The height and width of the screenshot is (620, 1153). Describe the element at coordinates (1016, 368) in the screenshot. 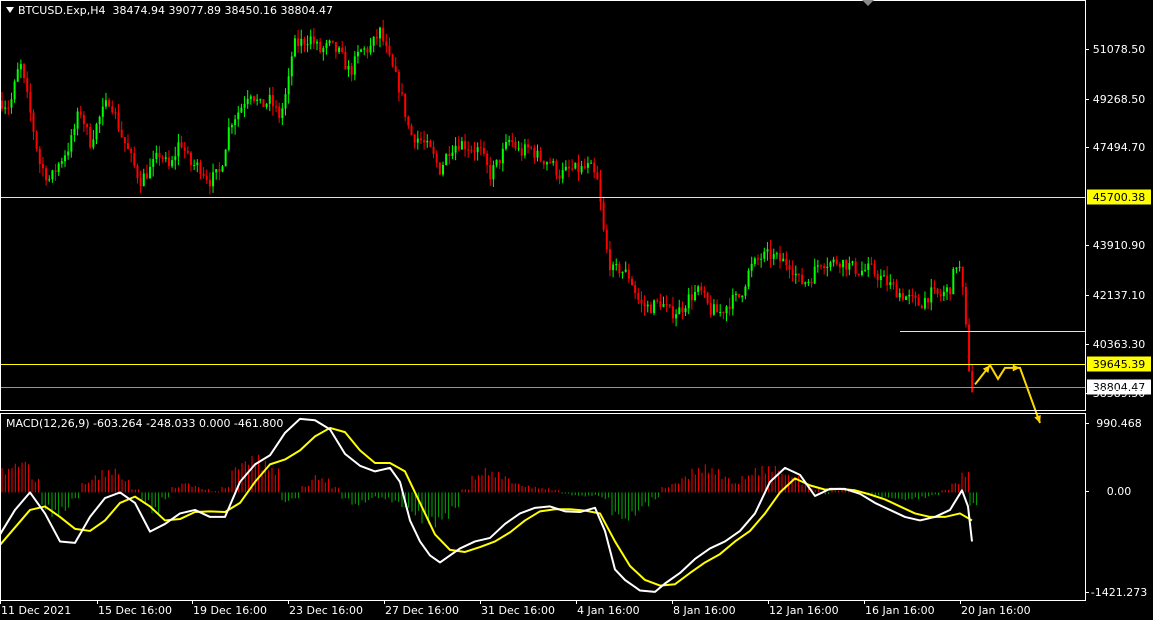

I see `arrow-head-icon` at that location.